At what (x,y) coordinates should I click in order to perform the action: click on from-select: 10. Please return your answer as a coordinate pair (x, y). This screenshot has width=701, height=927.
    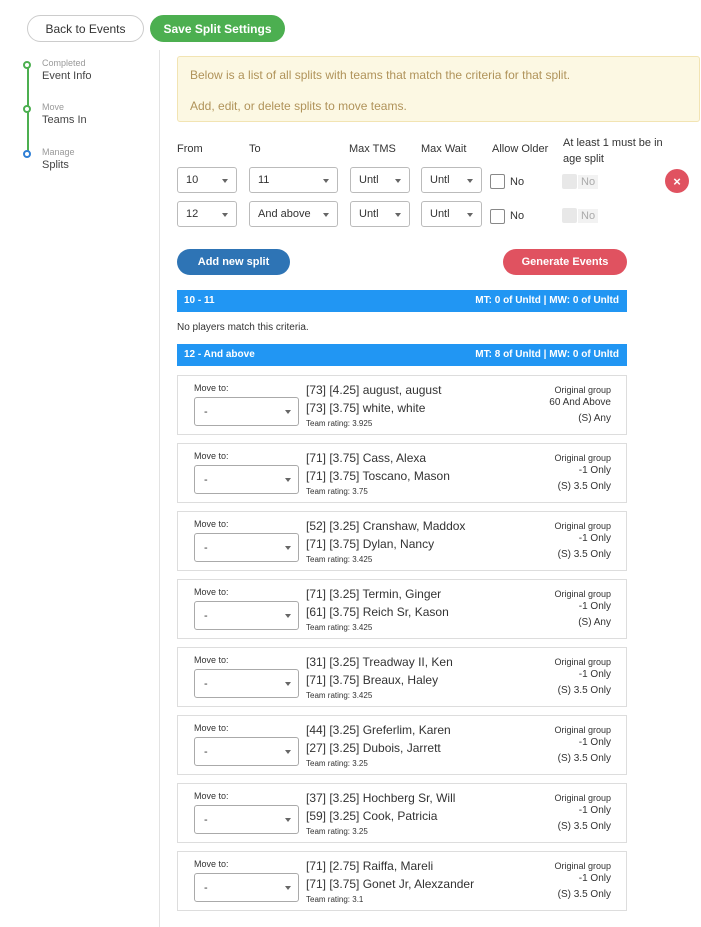
    Looking at the image, I should click on (207, 180).